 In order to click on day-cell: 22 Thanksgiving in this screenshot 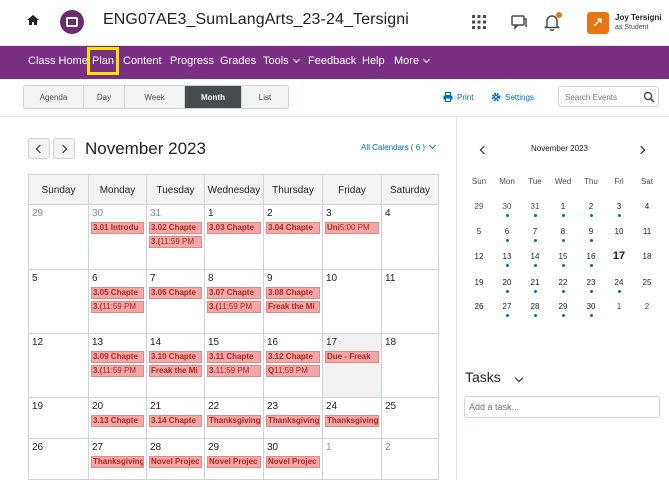, I will do `click(234, 418)`.